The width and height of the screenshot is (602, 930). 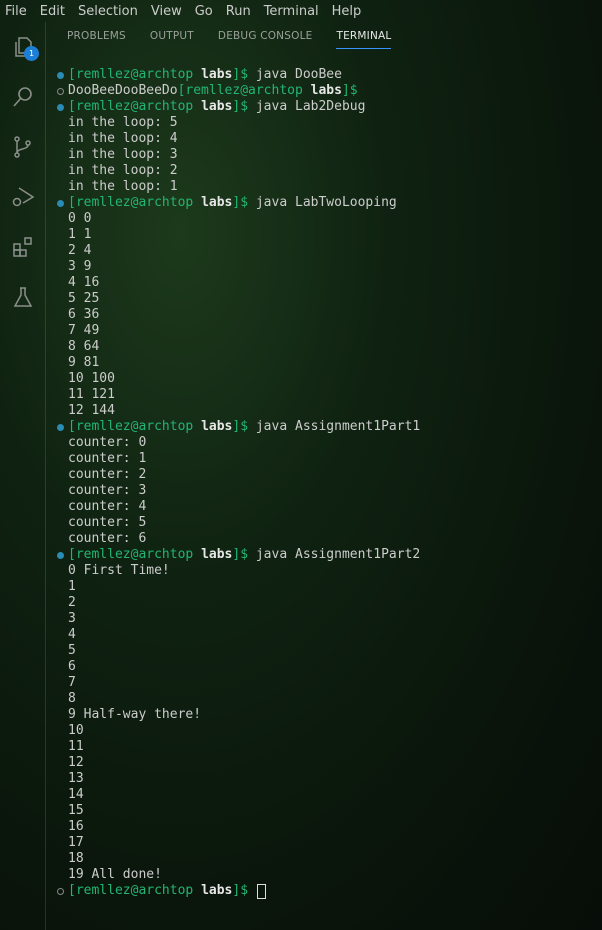 What do you see at coordinates (91, 410) in the screenshot?
I see `output-text: 12 144` at bounding box center [91, 410].